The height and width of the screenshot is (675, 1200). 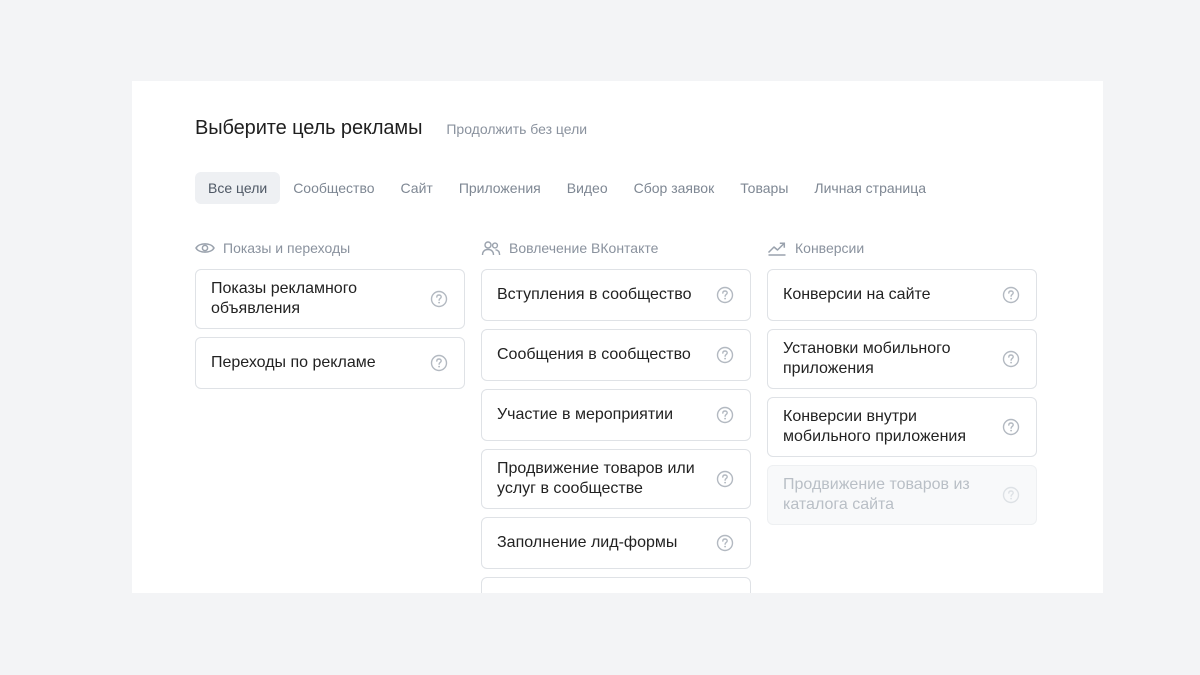 I want to click on goal-card-lead-form: Заполнение лид-формы, so click(x=616, y=543).